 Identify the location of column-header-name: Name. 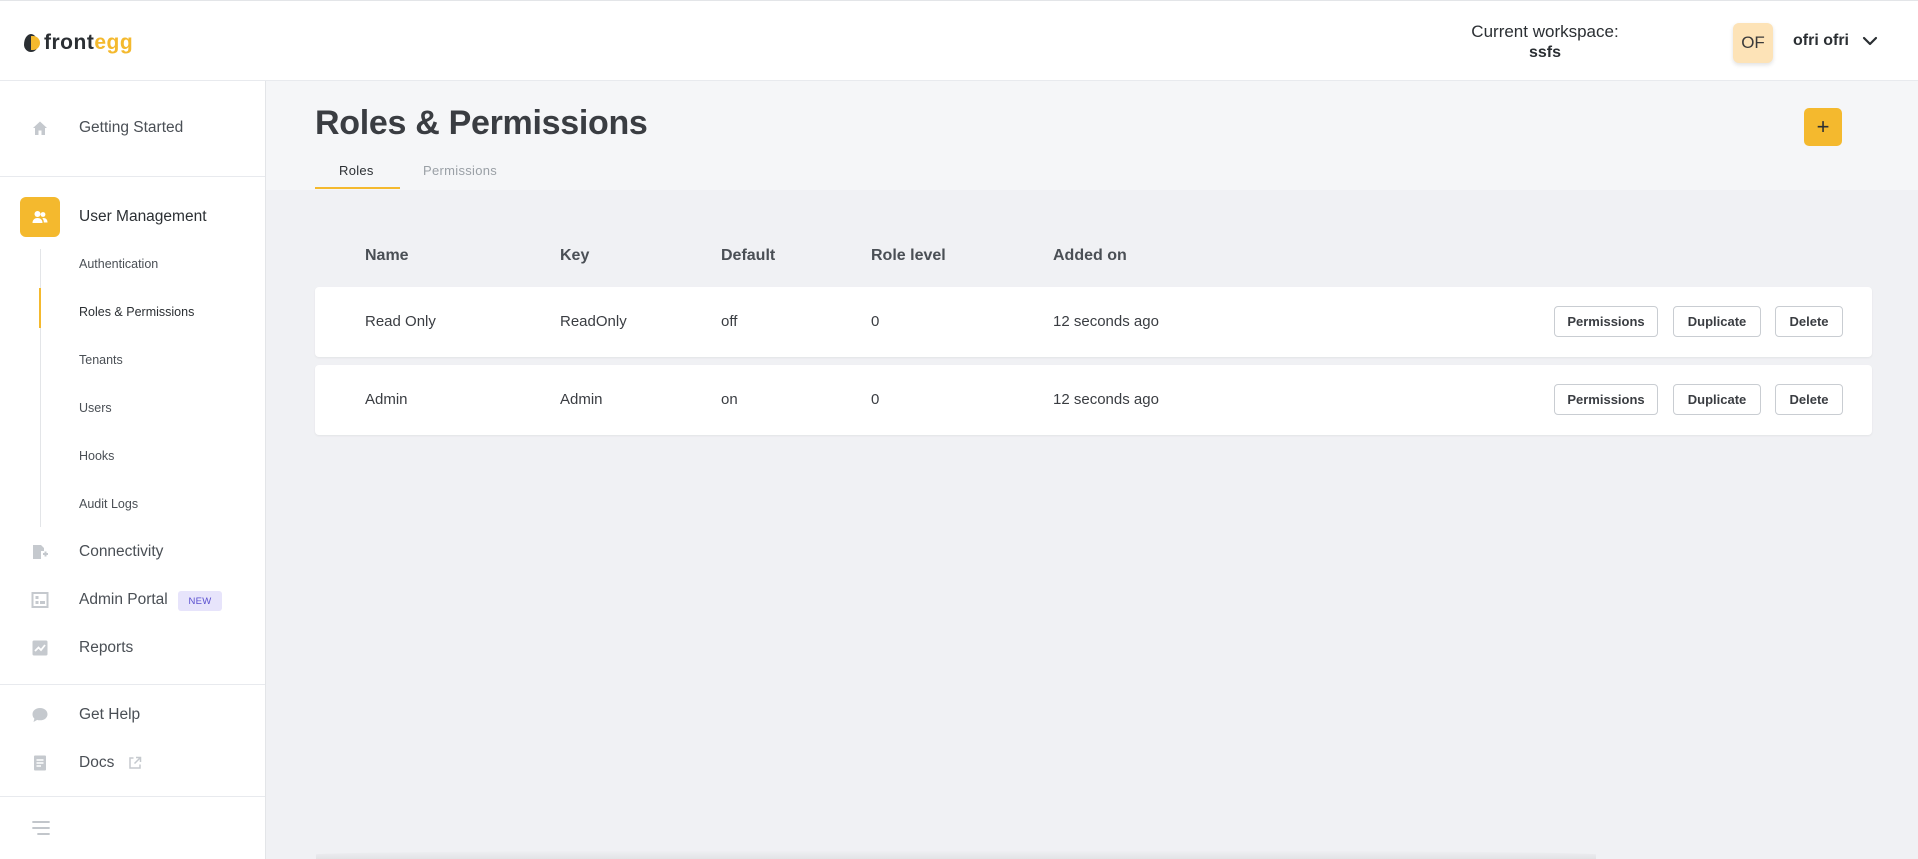
(387, 256).